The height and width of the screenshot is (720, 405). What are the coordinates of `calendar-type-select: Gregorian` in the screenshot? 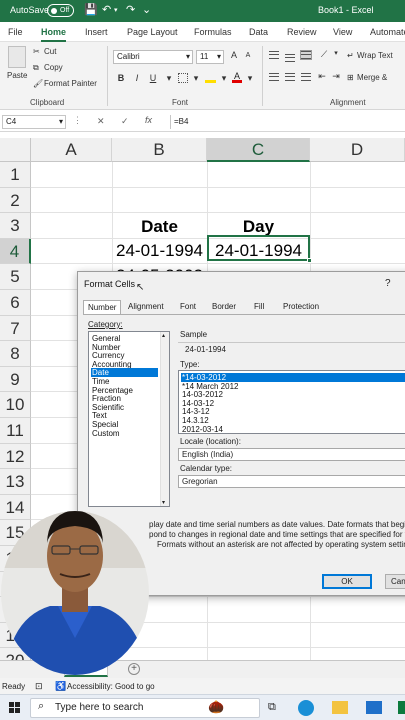 It's located at (291, 481).